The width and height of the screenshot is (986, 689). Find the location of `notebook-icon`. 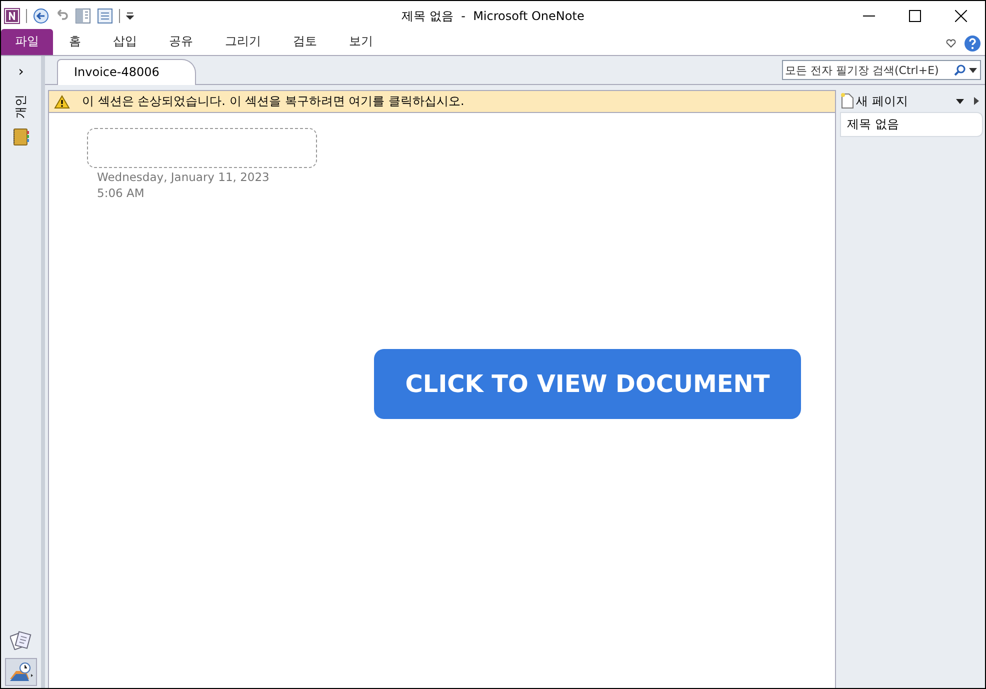

notebook-icon is located at coordinates (21, 137).